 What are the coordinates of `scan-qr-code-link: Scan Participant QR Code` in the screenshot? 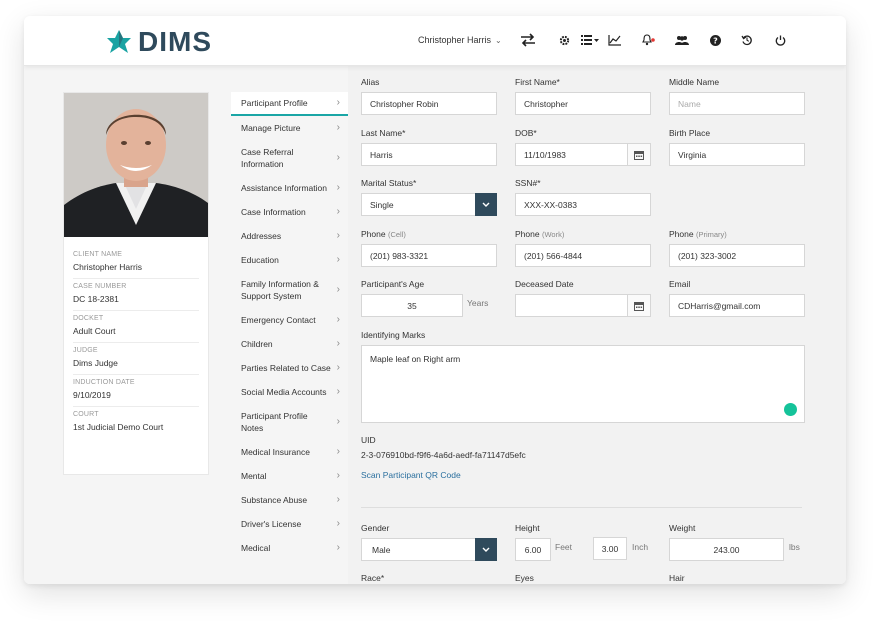 It's located at (411, 475).